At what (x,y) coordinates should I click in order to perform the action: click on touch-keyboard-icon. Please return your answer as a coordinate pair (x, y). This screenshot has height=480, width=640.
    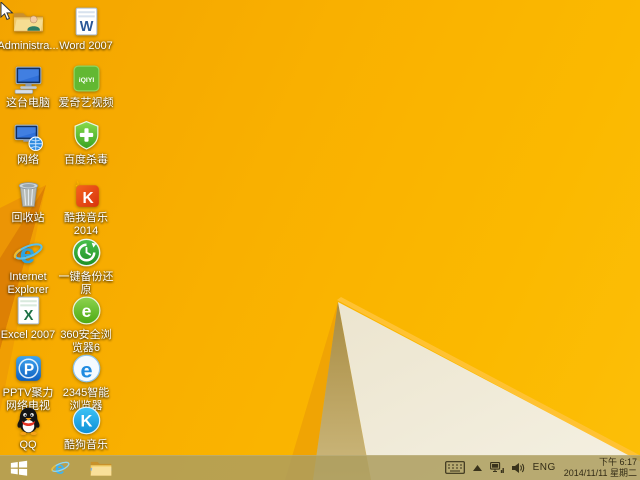
    Looking at the image, I should click on (454, 467).